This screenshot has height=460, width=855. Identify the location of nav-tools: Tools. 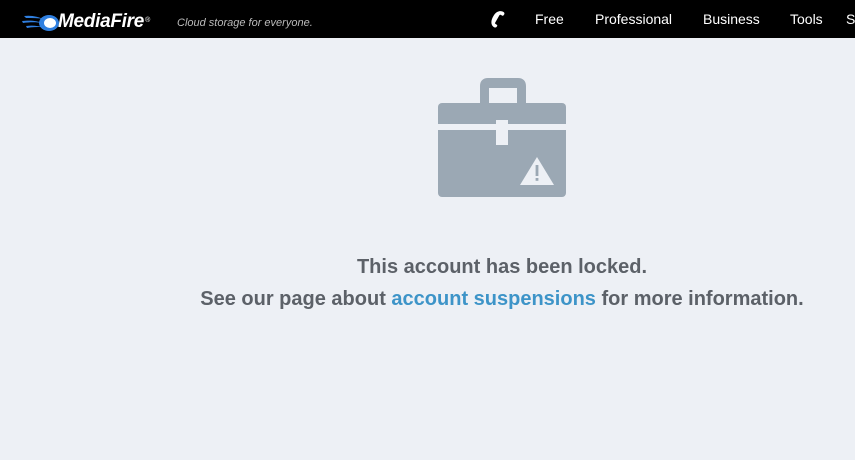
(806, 19).